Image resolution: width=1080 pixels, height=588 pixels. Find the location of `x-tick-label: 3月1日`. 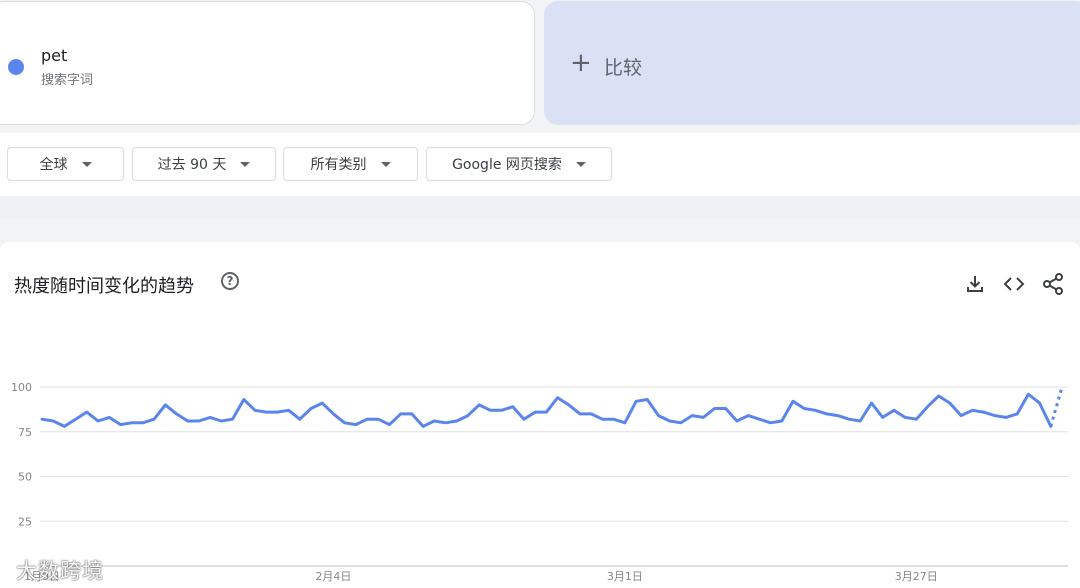

x-tick-label: 3月1日 is located at coordinates (625, 576).